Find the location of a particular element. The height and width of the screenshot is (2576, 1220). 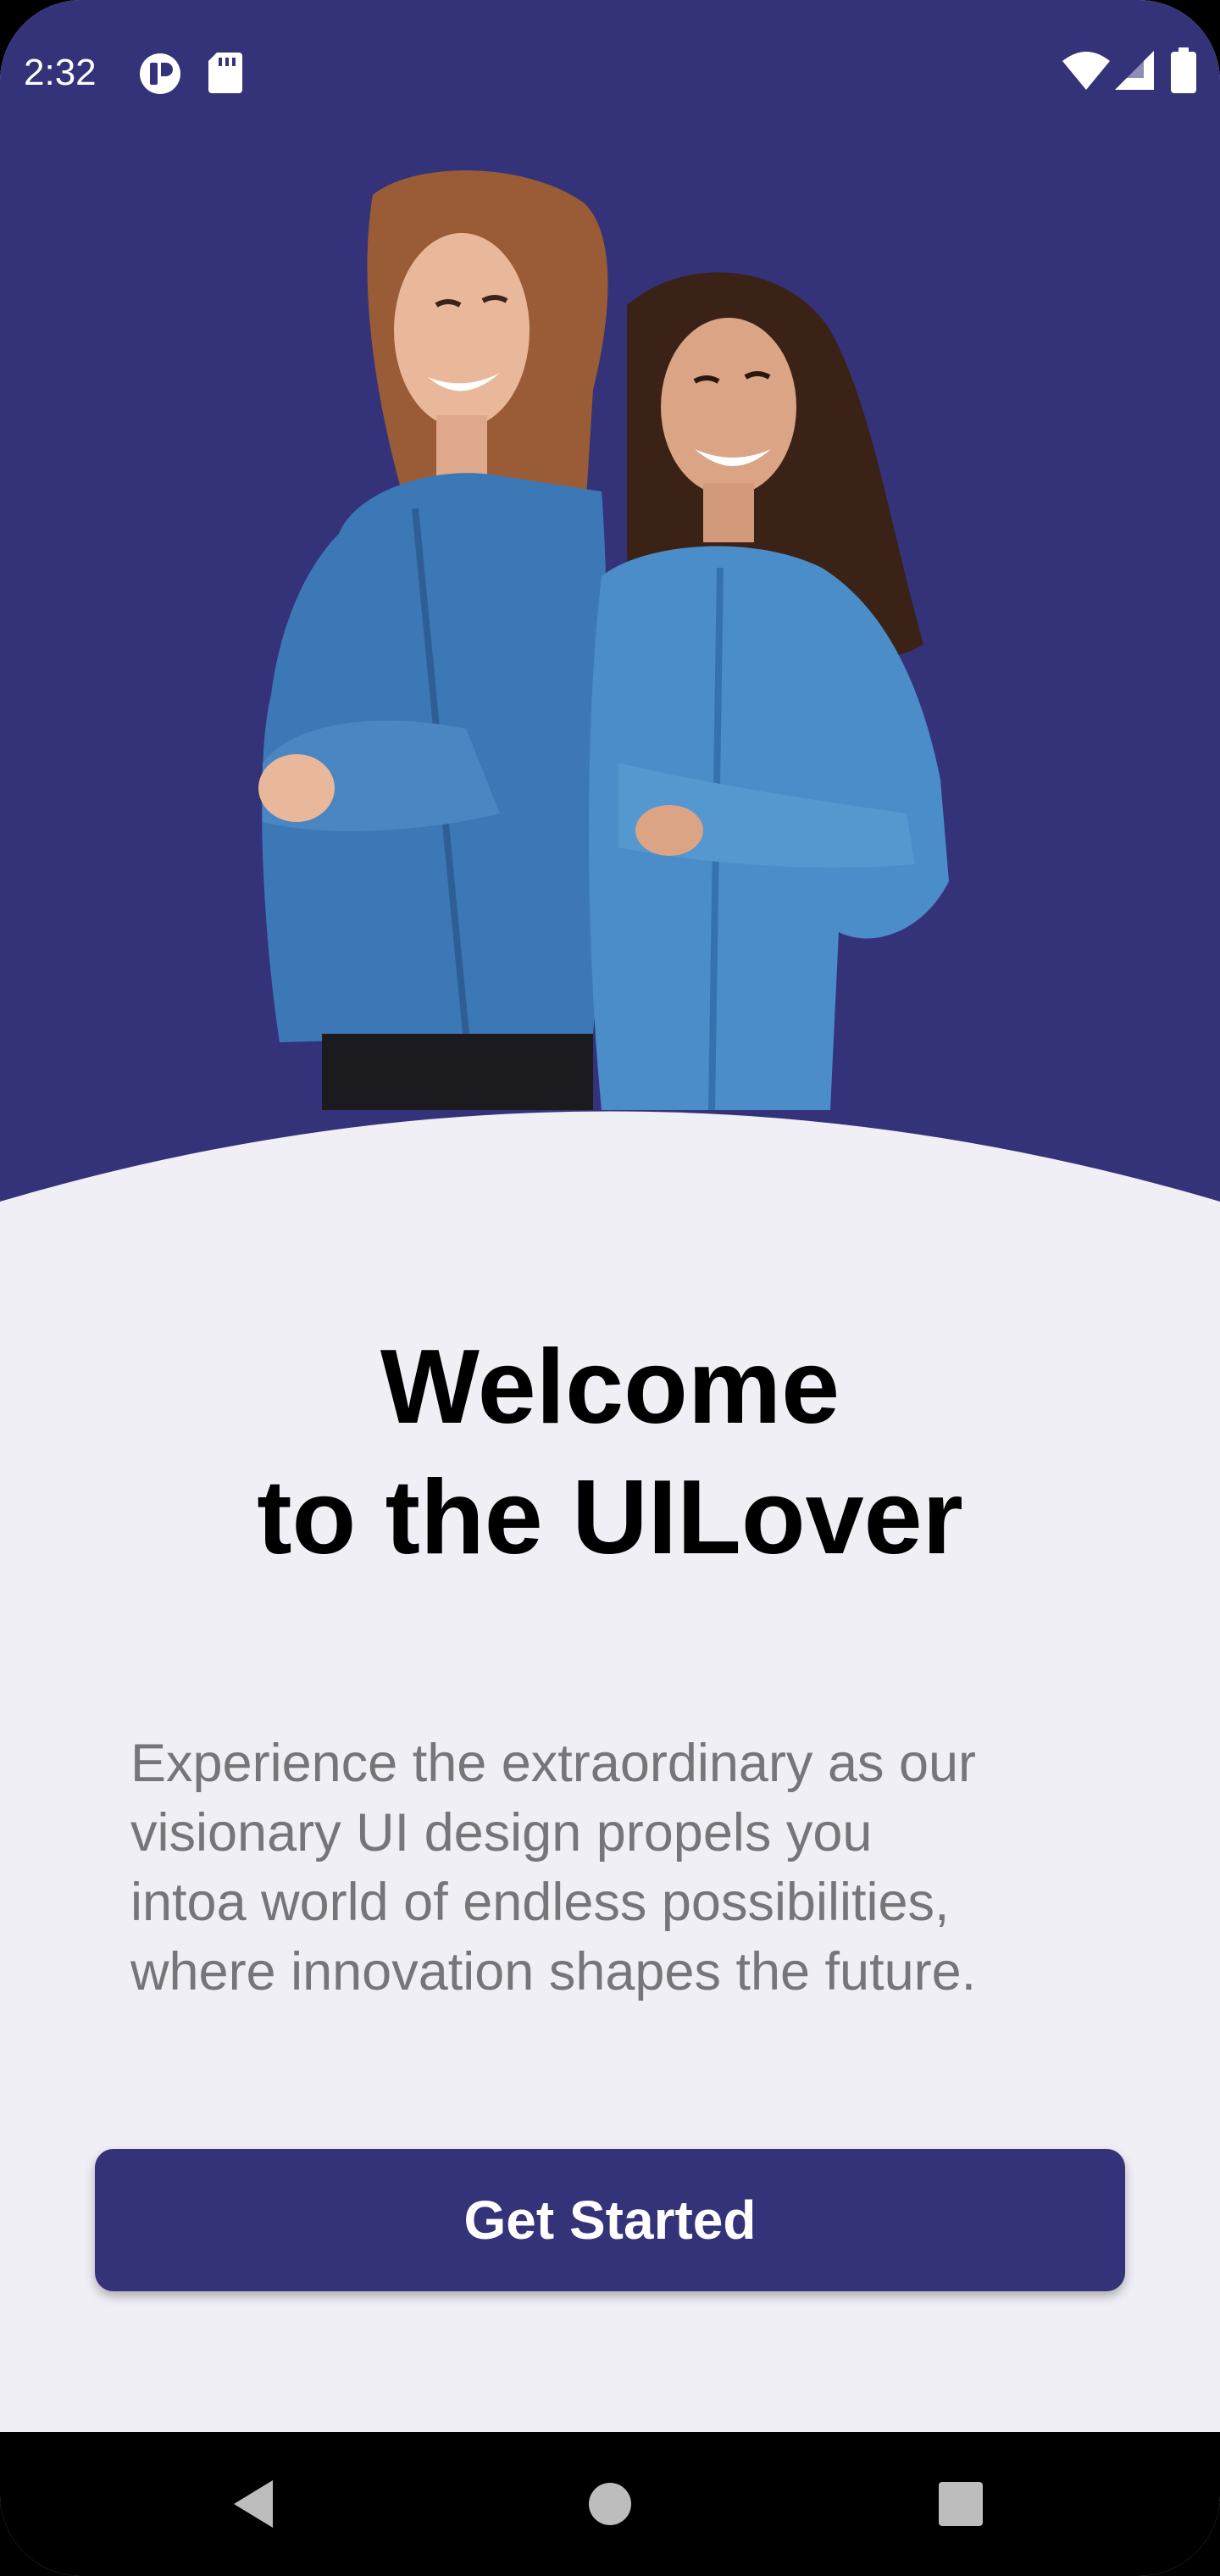

status-time: 2:32 is located at coordinates (60, 72).